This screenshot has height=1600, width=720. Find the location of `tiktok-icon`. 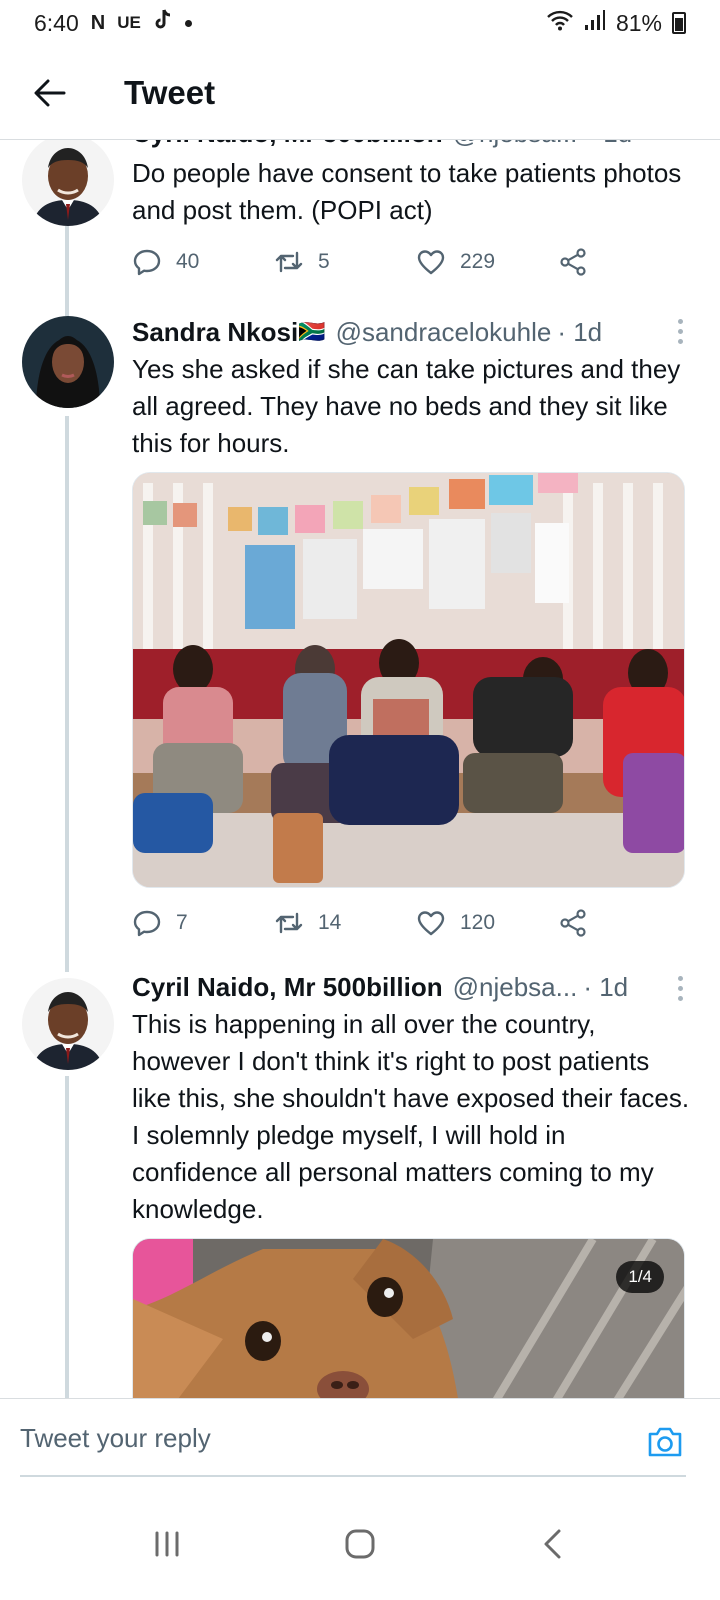

tiktok-icon is located at coordinates (163, 23).